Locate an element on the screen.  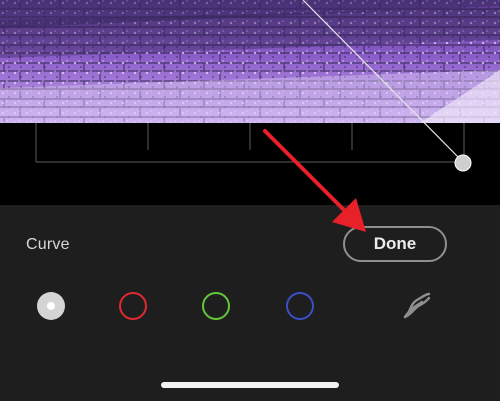
curve-handle is located at coordinates (463, 163).